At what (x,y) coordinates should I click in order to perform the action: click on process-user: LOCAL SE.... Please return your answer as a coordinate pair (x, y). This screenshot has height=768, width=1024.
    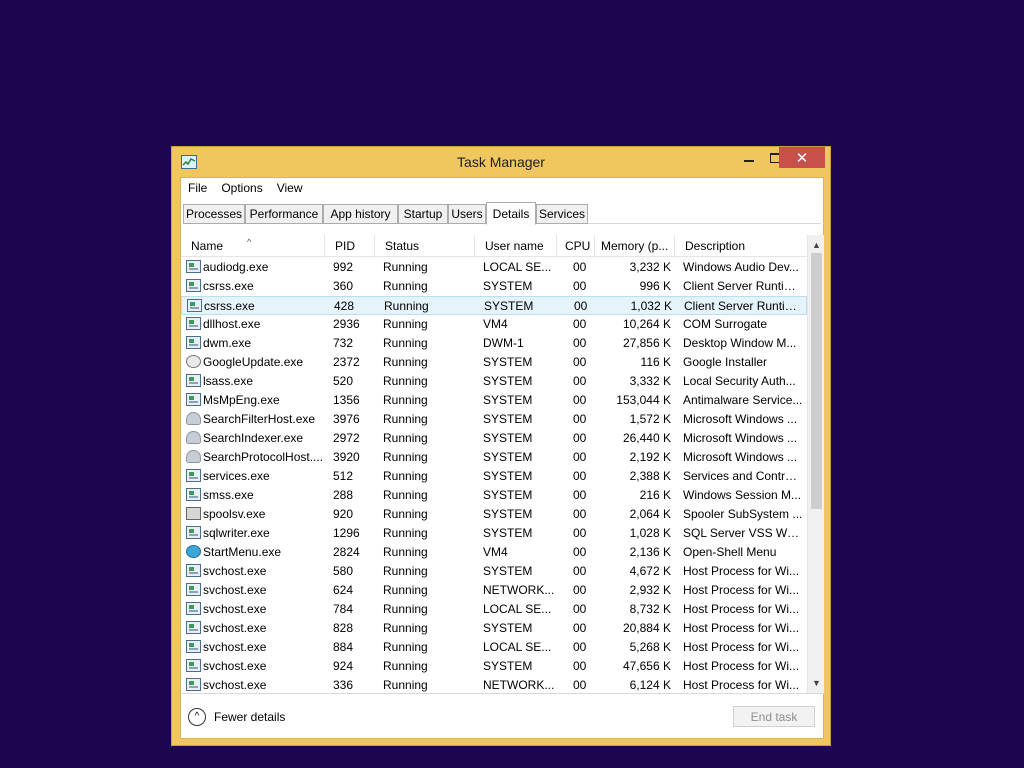
    Looking at the image, I should click on (517, 647).